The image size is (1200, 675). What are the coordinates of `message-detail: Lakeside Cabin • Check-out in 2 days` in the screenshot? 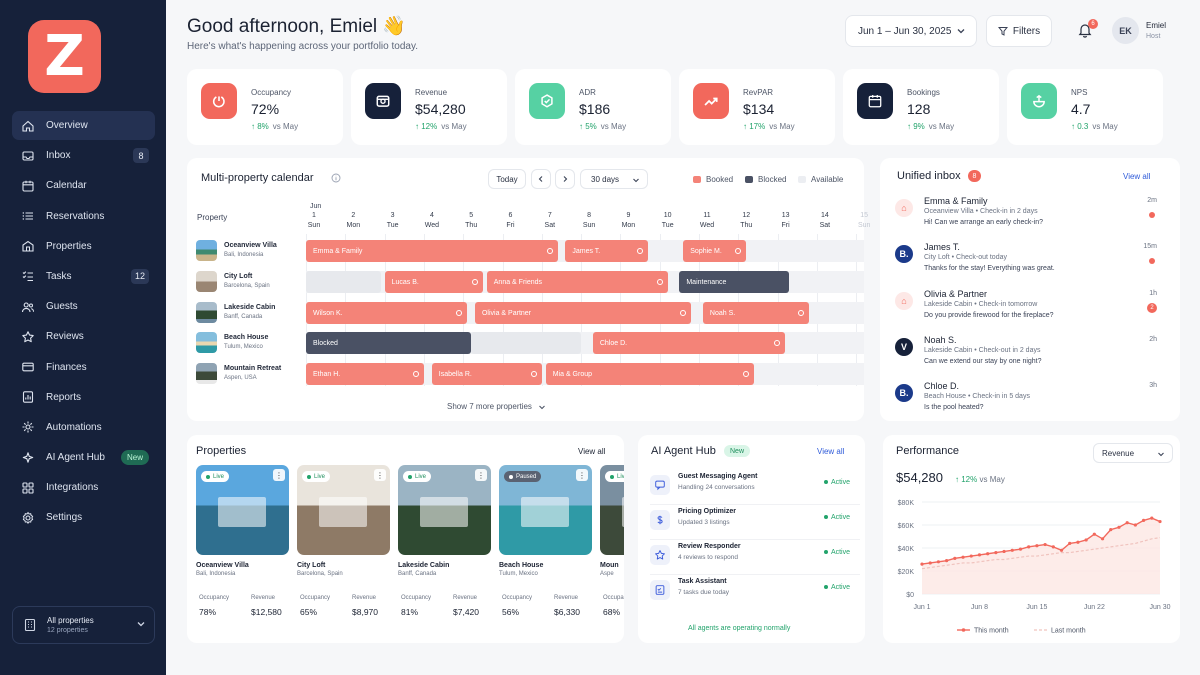 It's located at (982, 350).